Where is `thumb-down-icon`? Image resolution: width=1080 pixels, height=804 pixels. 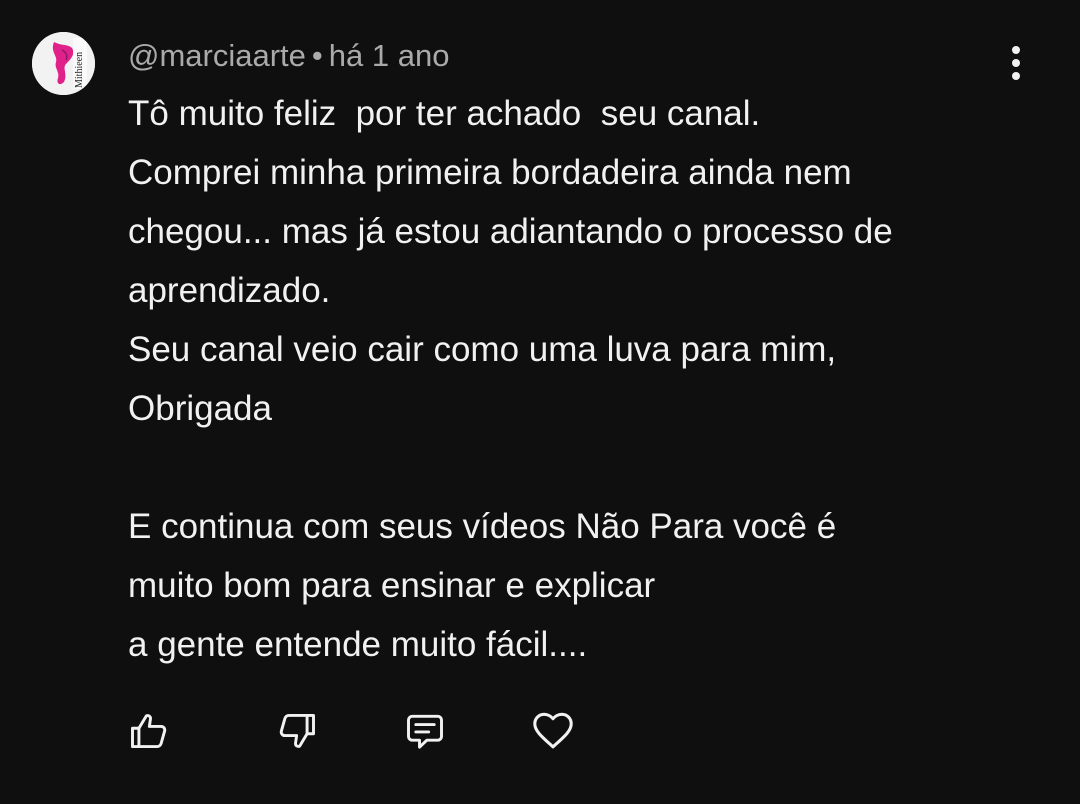
thumb-down-icon is located at coordinates (297, 730).